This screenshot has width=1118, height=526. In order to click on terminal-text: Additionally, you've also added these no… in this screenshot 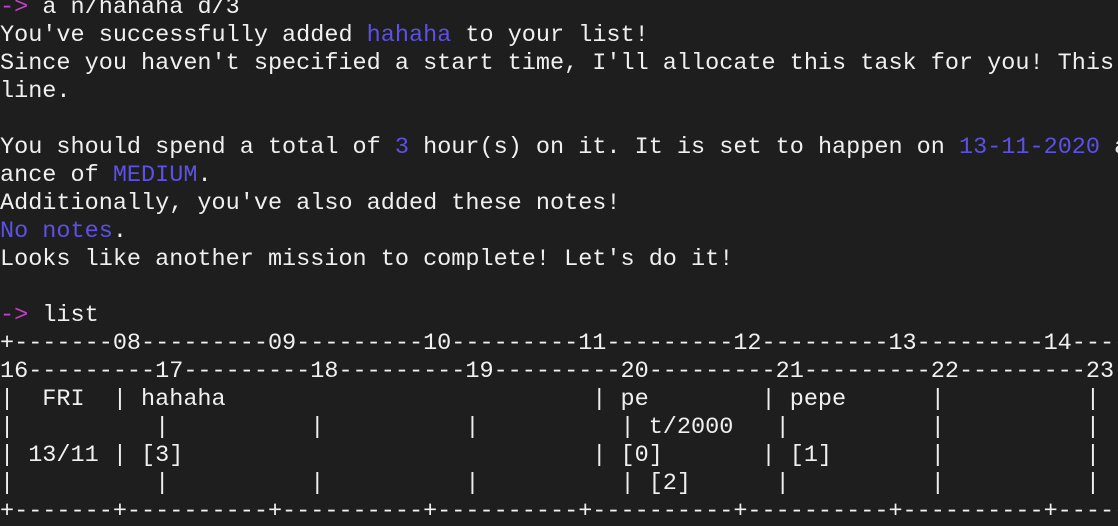, I will do `click(310, 203)`.